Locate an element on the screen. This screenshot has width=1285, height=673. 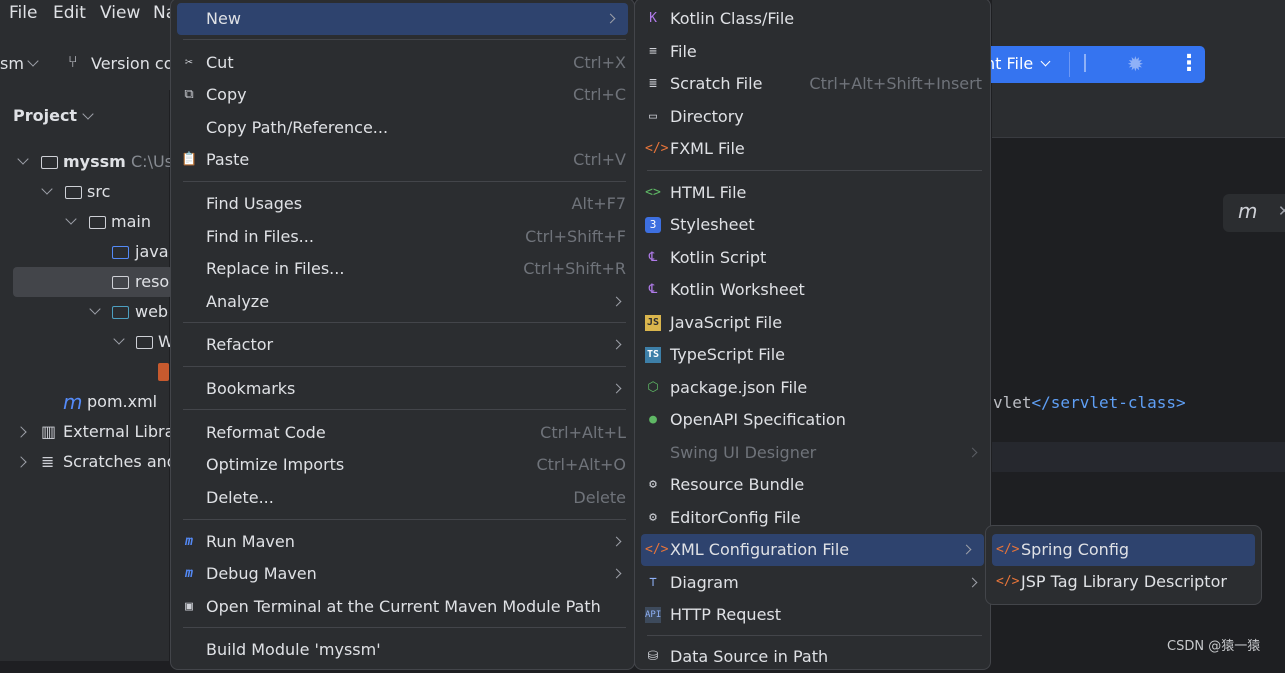
menu-bar: File Edit View Na is located at coordinates (88, 15).